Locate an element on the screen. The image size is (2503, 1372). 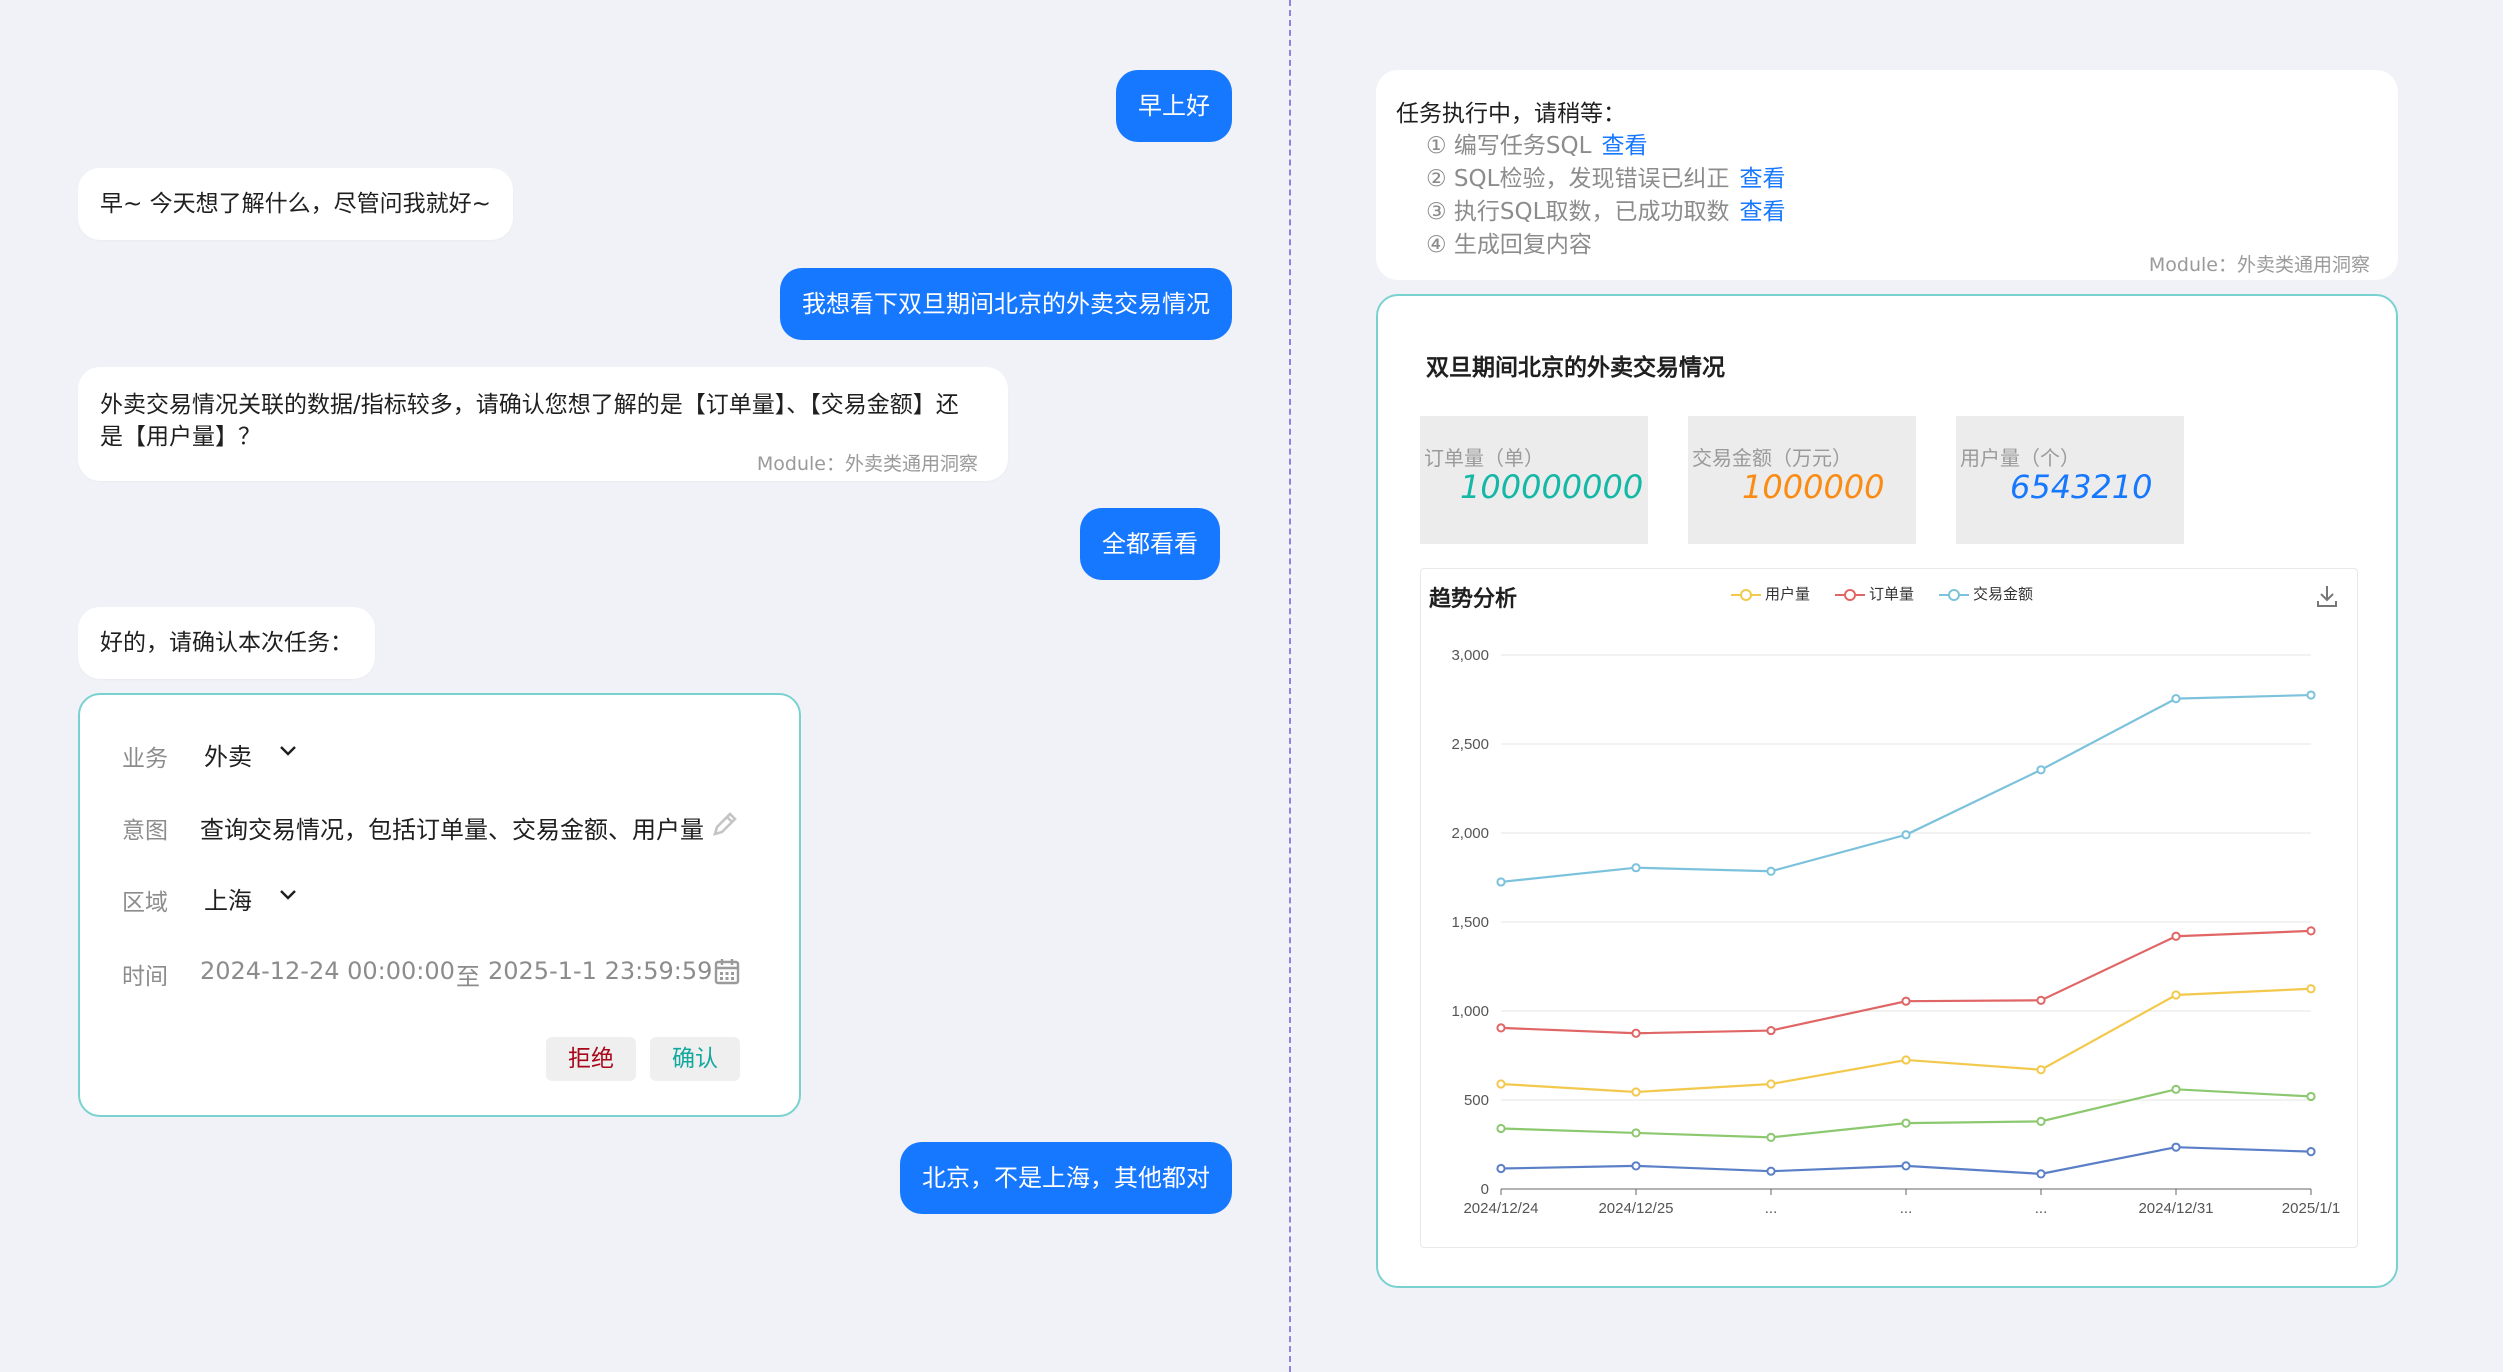
progress-step: ② SQL检验，发现错误已纠正 查看 is located at coordinates (1606, 179).